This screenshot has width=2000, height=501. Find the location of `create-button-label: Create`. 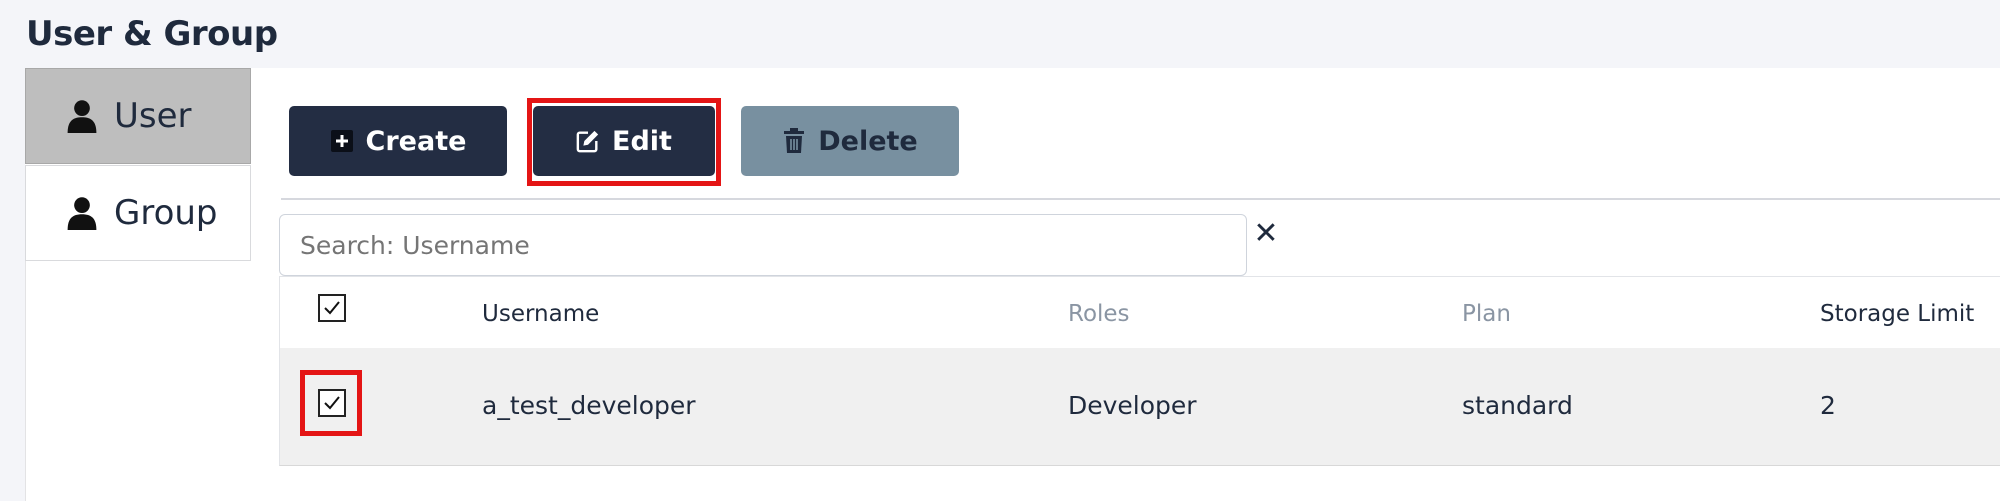

create-button-label: Create is located at coordinates (416, 141).